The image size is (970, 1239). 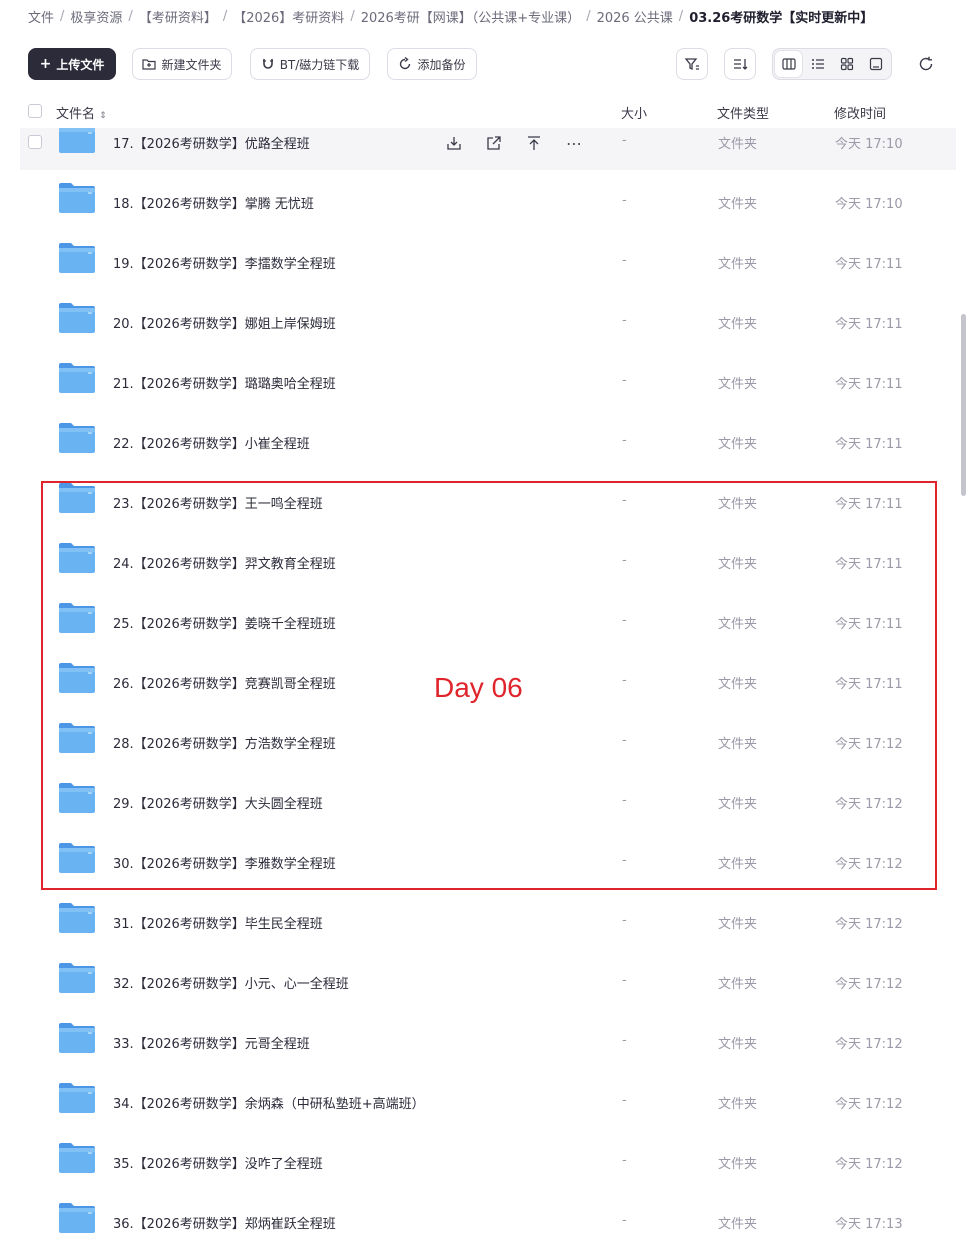 What do you see at coordinates (470, 16) in the screenshot?
I see `breadcrumb-item: 2026考研【网课】（公共课+专业课）` at bounding box center [470, 16].